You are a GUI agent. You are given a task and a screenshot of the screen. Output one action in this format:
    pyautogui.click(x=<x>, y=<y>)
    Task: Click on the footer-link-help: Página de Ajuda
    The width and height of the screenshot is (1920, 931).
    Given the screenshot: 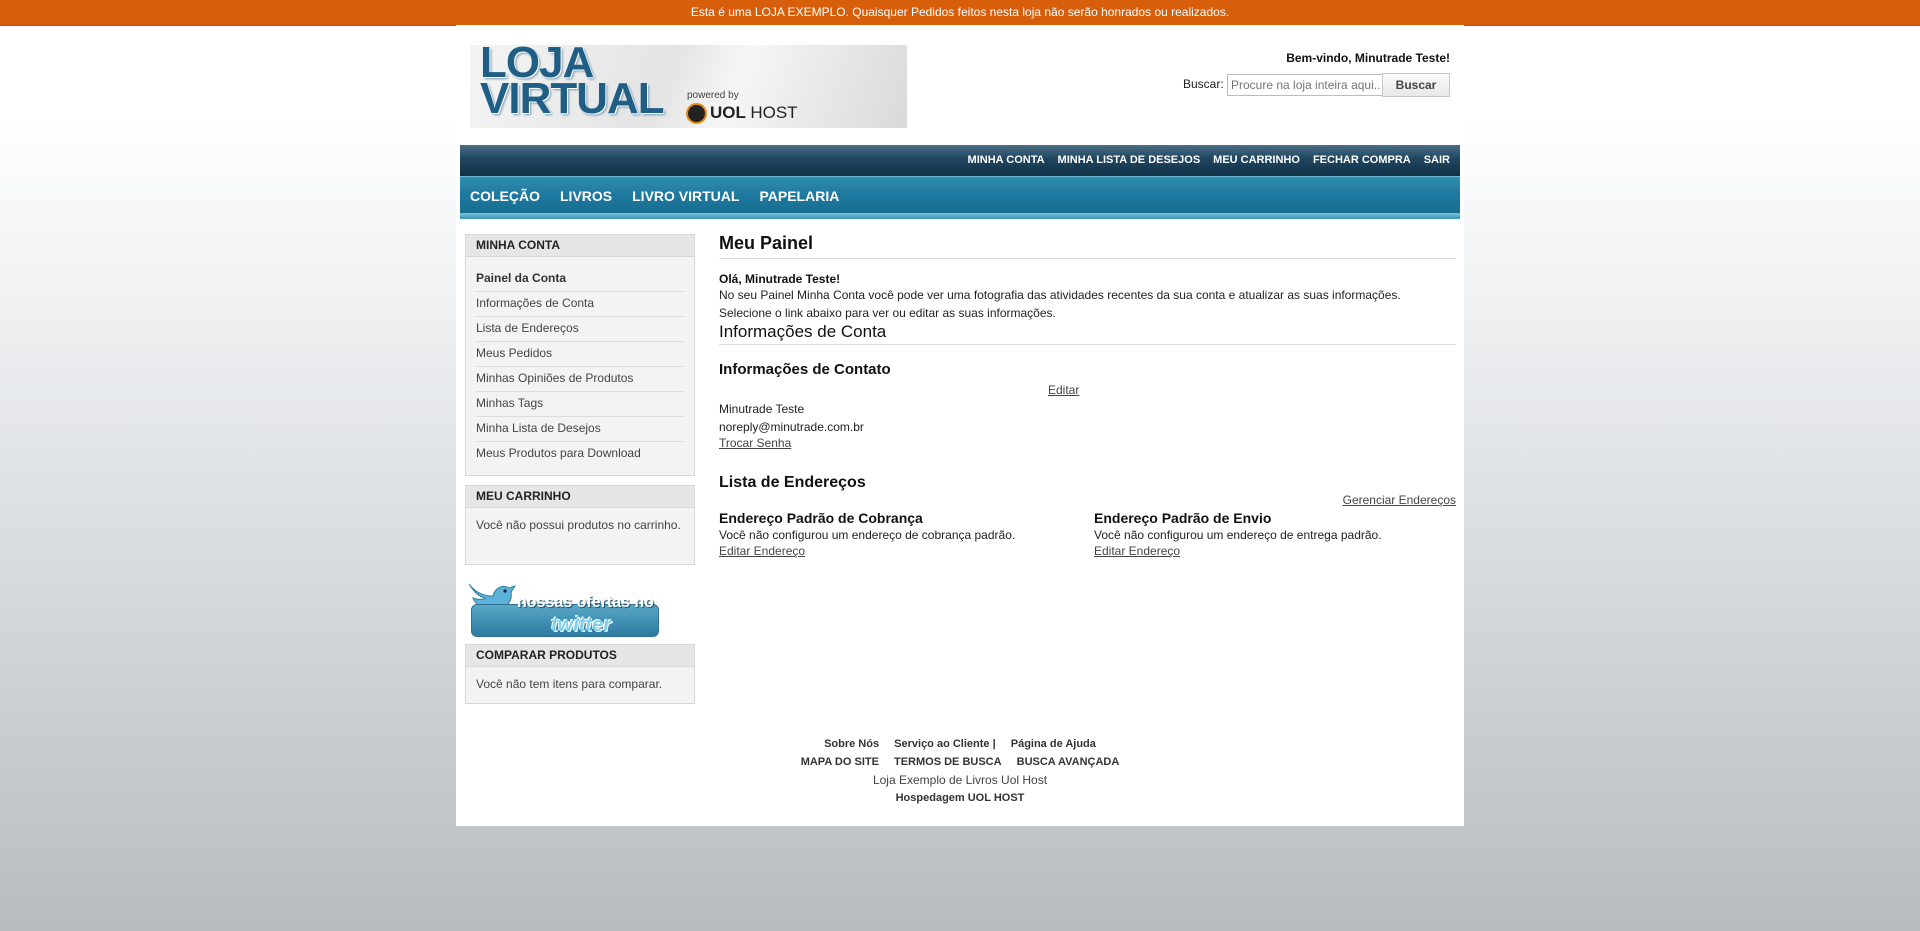 What is the action you would take?
    pyautogui.click(x=1053, y=744)
    